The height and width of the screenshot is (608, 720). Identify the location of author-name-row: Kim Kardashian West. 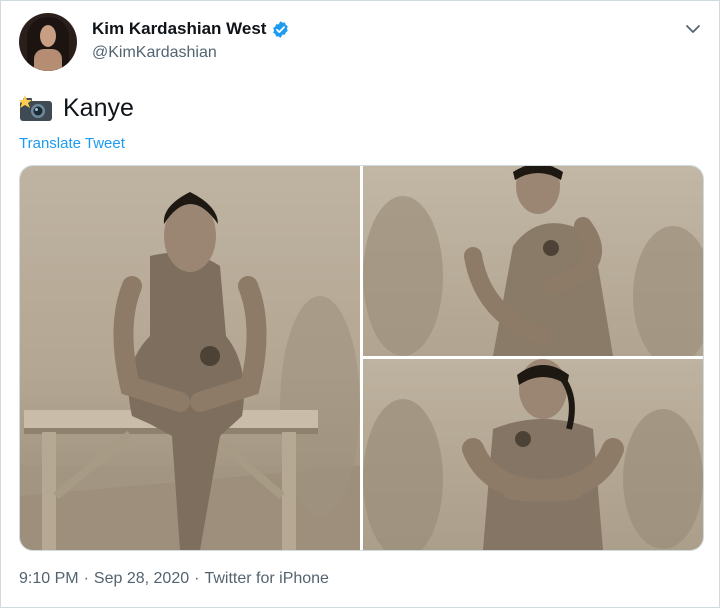
(191, 29).